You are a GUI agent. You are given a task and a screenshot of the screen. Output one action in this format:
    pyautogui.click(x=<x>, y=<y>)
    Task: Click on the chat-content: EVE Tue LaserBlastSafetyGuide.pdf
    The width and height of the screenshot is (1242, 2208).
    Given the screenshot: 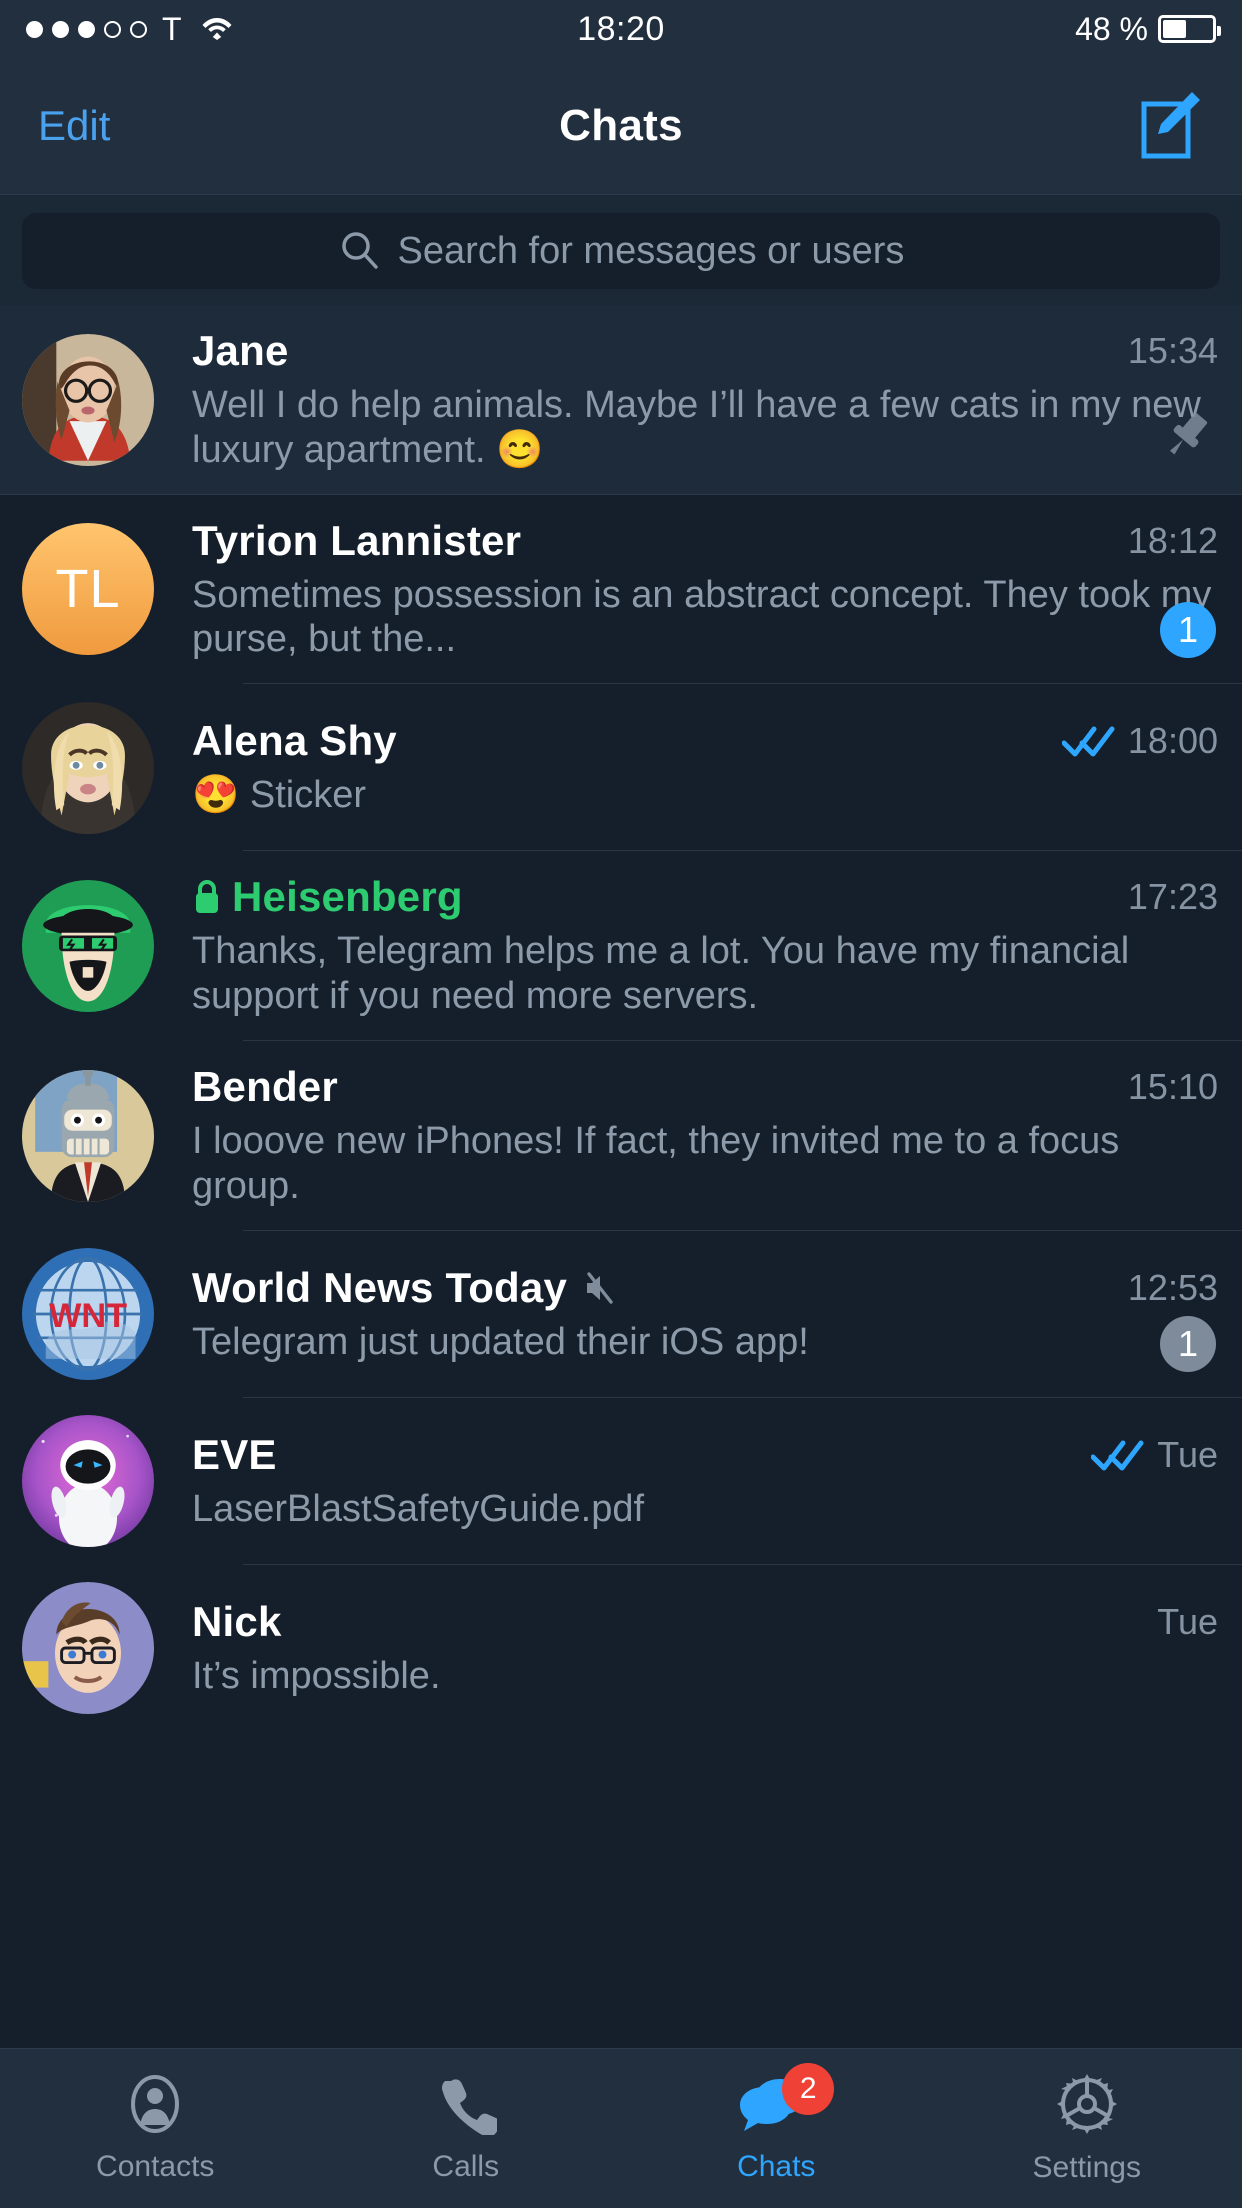 What is the action you would take?
    pyautogui.click(x=705, y=1481)
    